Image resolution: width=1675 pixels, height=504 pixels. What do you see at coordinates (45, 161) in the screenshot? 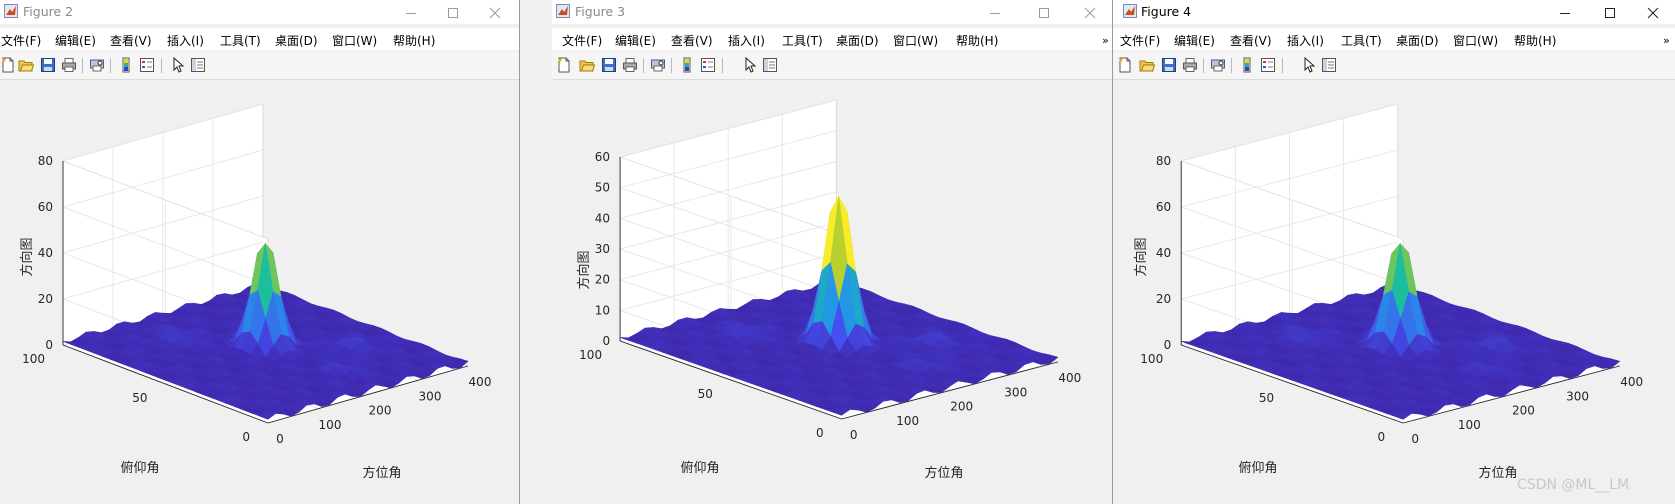
I see `tick-label: 80` at bounding box center [45, 161].